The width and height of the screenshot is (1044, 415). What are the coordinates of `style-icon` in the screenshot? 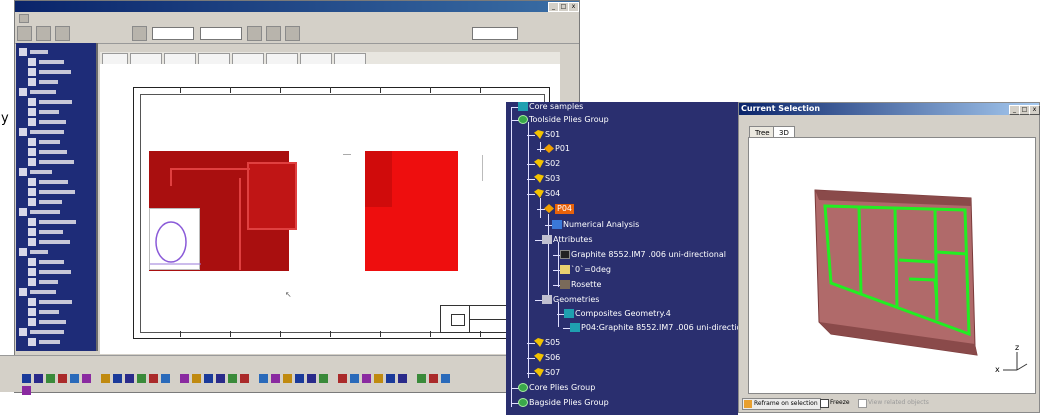 It's located at (292, 33).